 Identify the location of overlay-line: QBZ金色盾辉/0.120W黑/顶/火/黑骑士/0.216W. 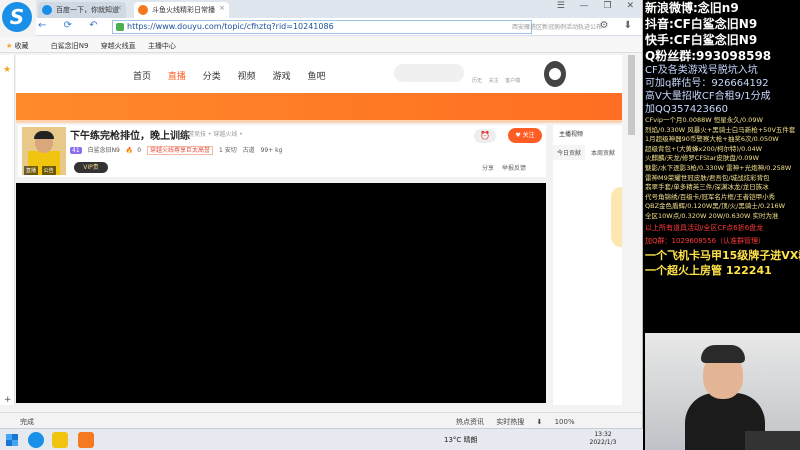
(715, 206).